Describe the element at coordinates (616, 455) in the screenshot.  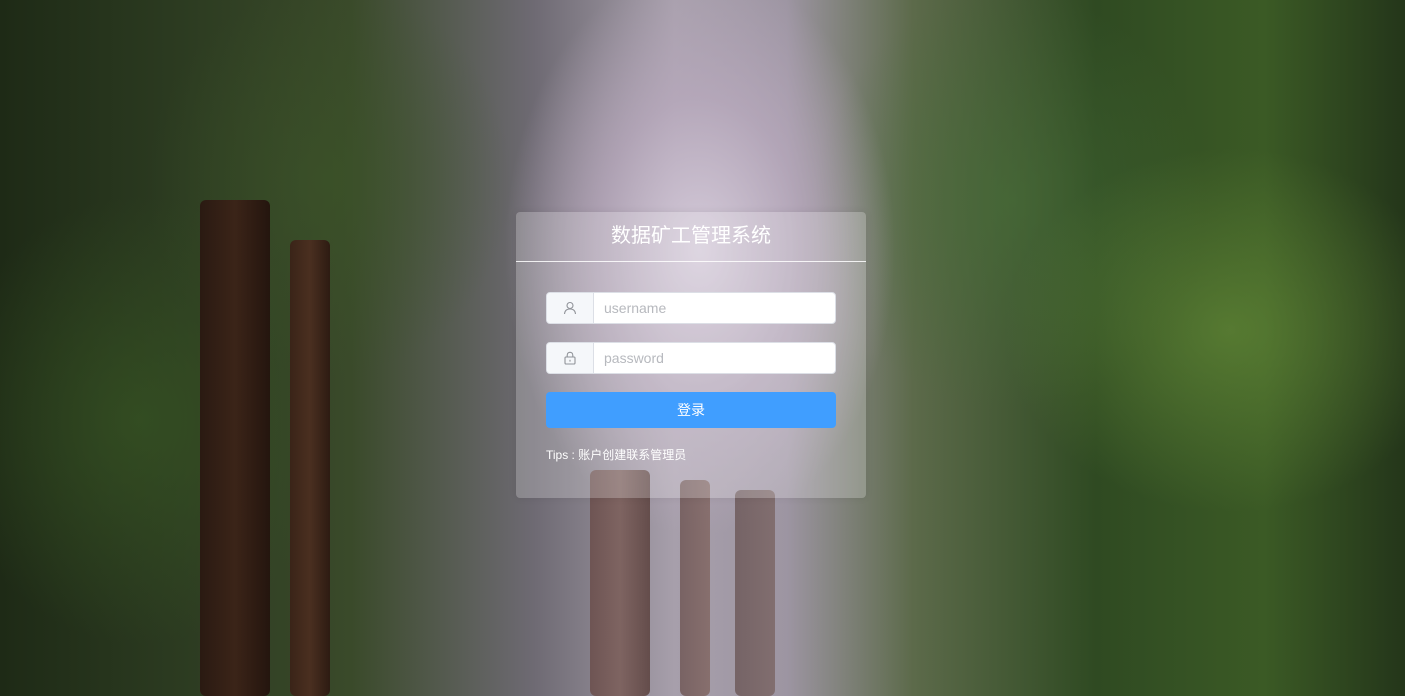
I see `login-tips: Tips : 账户创建联系管理员` at that location.